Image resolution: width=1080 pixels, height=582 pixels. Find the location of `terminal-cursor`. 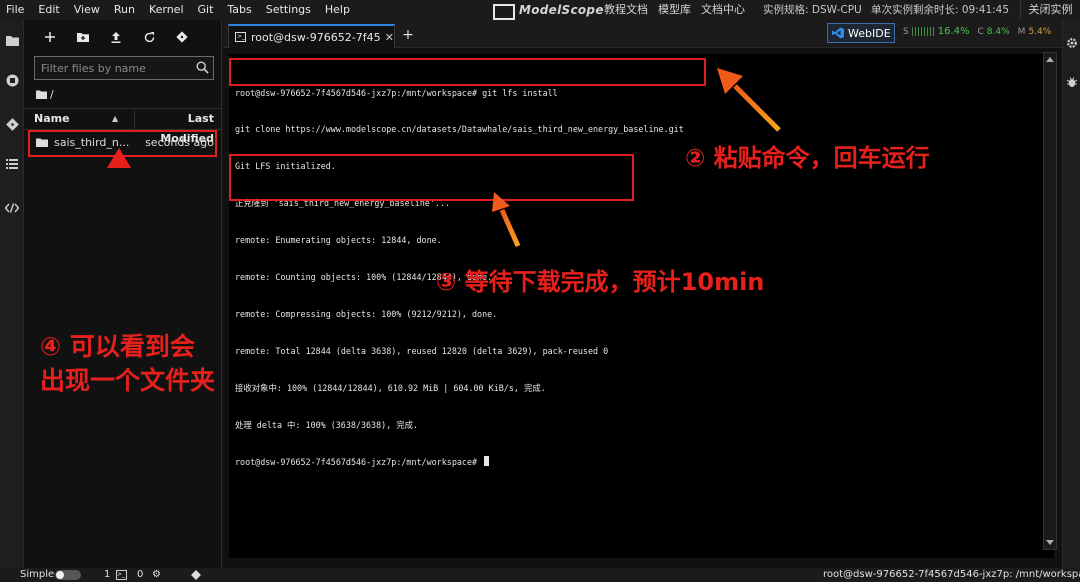

terminal-cursor is located at coordinates (487, 460).